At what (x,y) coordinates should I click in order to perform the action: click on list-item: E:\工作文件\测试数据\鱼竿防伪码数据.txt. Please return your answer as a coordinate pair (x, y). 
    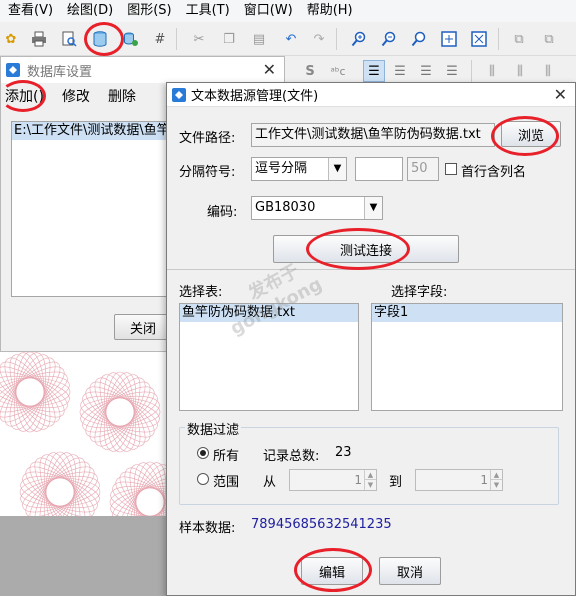
    Looking at the image, I should click on (93, 131).